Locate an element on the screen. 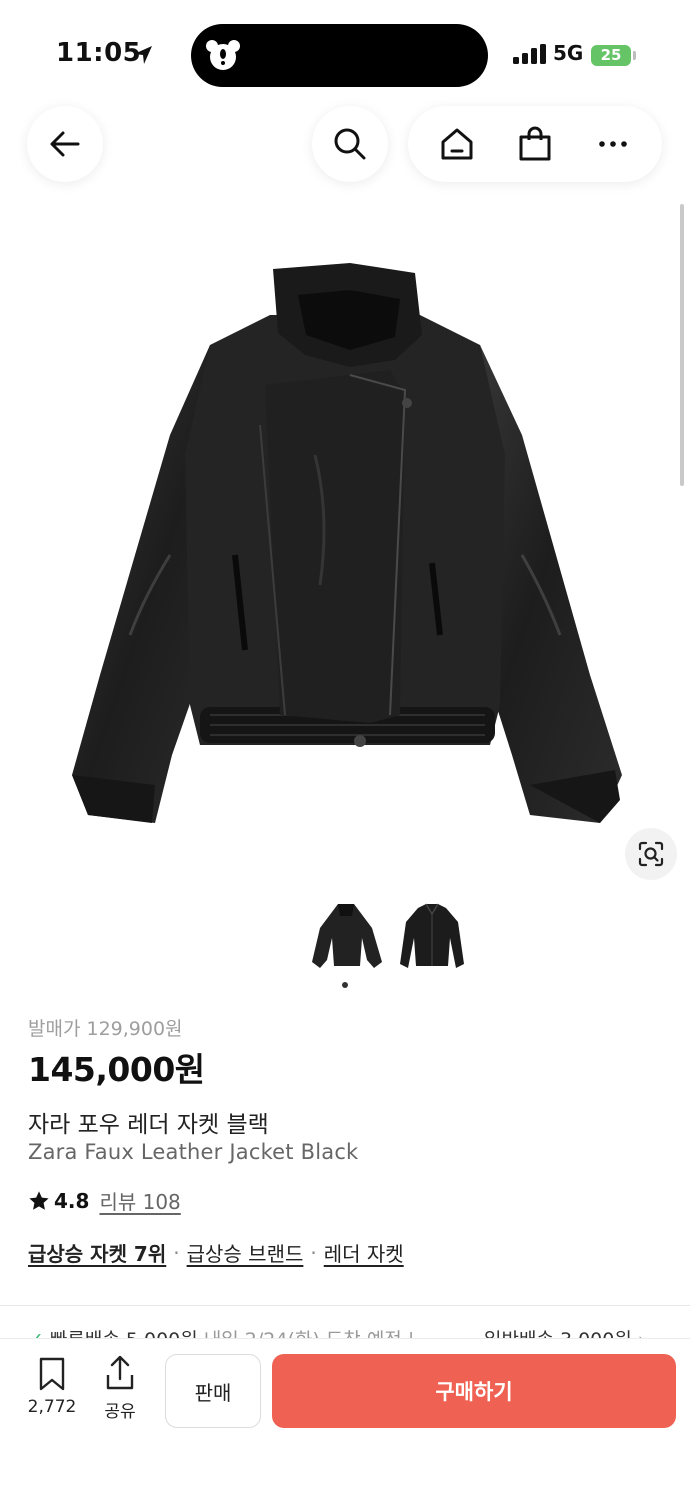 The image size is (690, 1500). back-button is located at coordinates (65, 144).